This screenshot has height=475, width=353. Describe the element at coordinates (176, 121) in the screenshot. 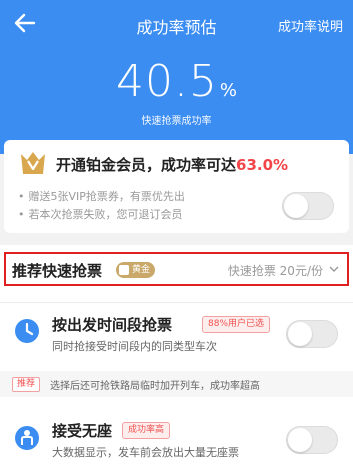

I see `success-rate-caption: 快速抢票成功率` at that location.